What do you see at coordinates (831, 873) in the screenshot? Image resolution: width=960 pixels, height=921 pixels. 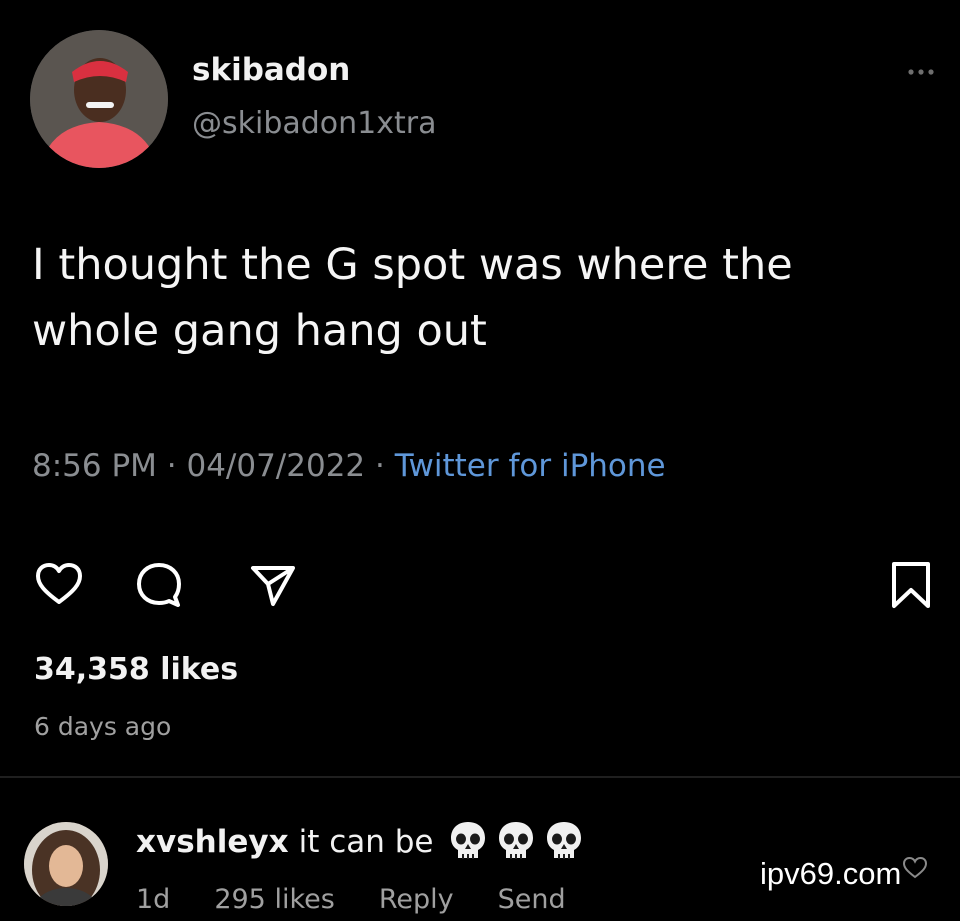 I see `watermark: ipv69.com` at bounding box center [831, 873].